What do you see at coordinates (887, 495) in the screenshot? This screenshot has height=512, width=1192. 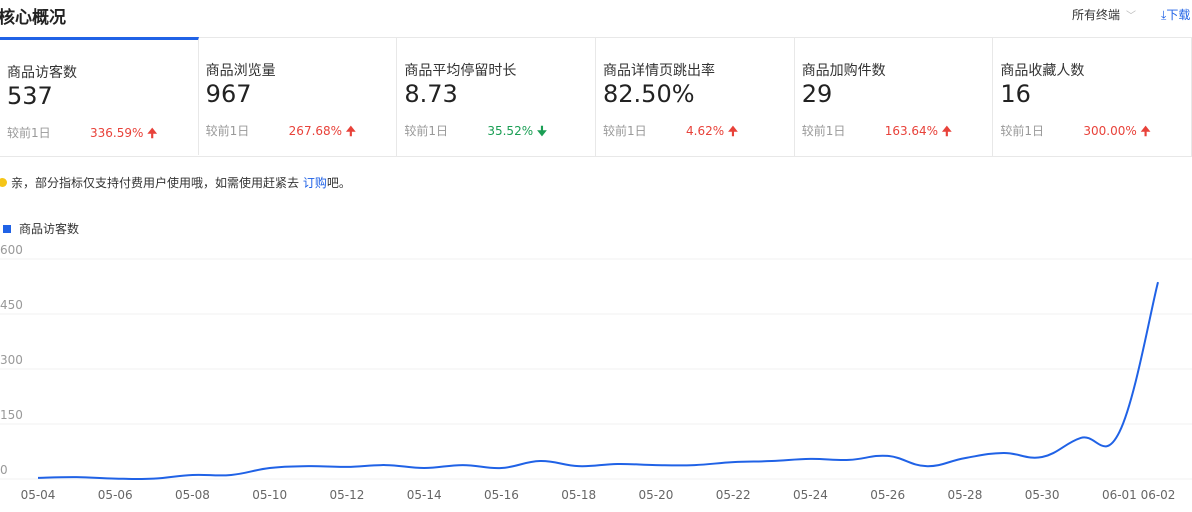 I see `x-tick-label: 05-26` at bounding box center [887, 495].